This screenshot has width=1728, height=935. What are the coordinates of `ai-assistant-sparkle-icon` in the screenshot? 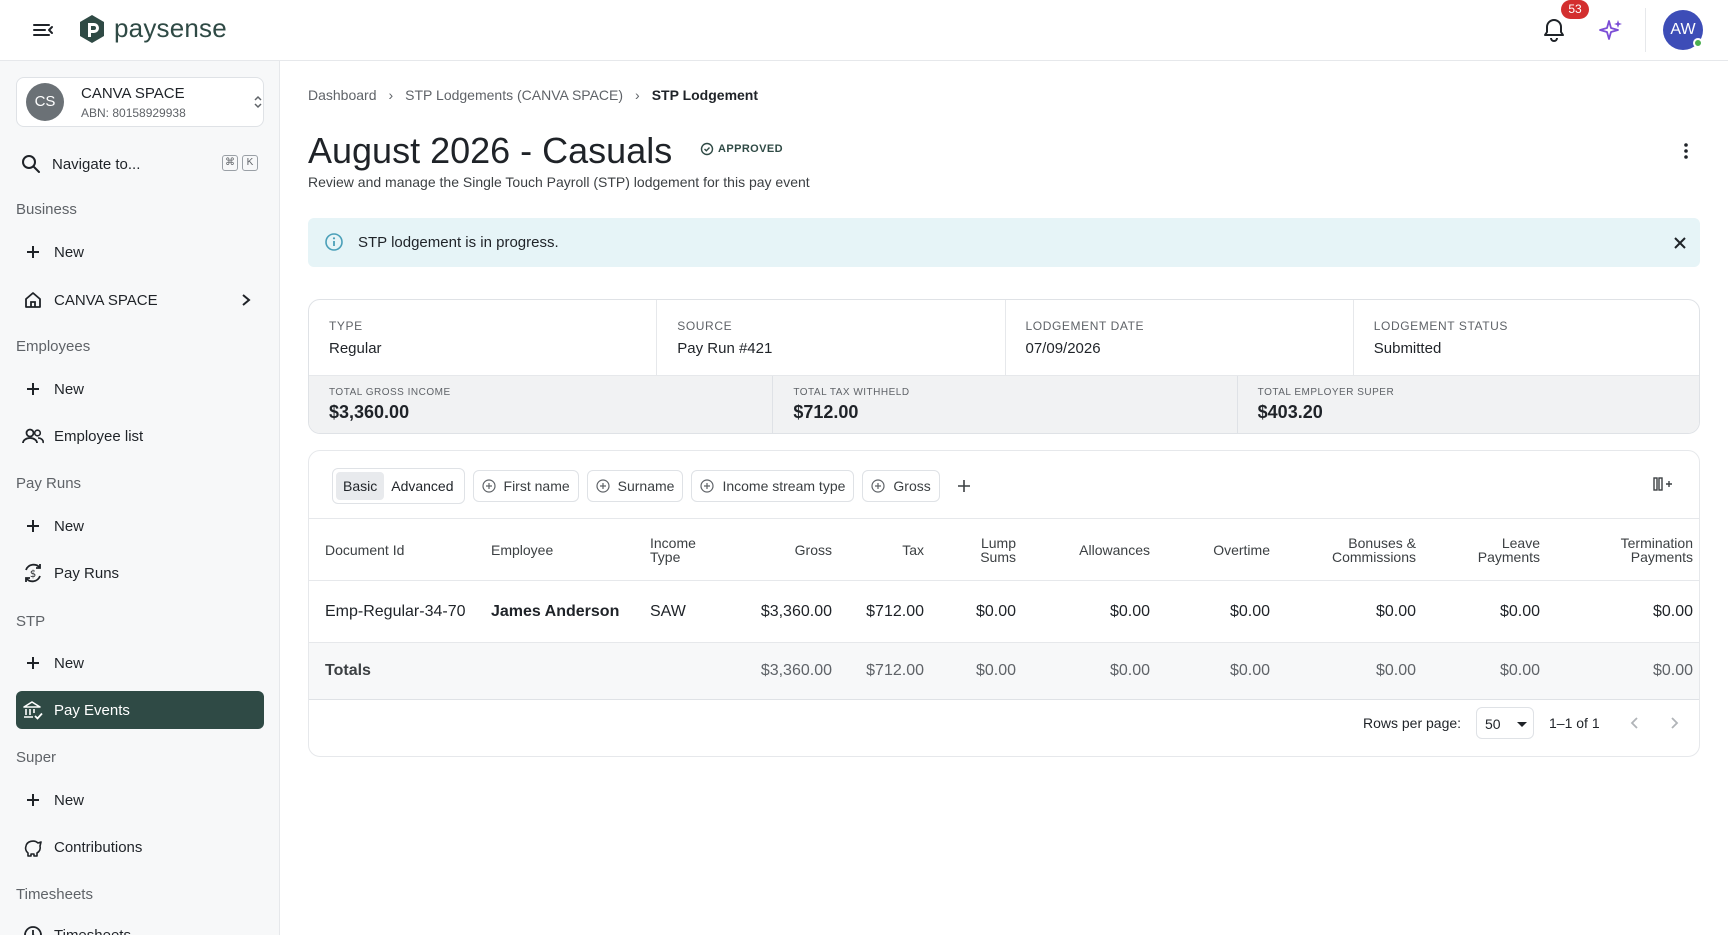 It's located at (1611, 30).